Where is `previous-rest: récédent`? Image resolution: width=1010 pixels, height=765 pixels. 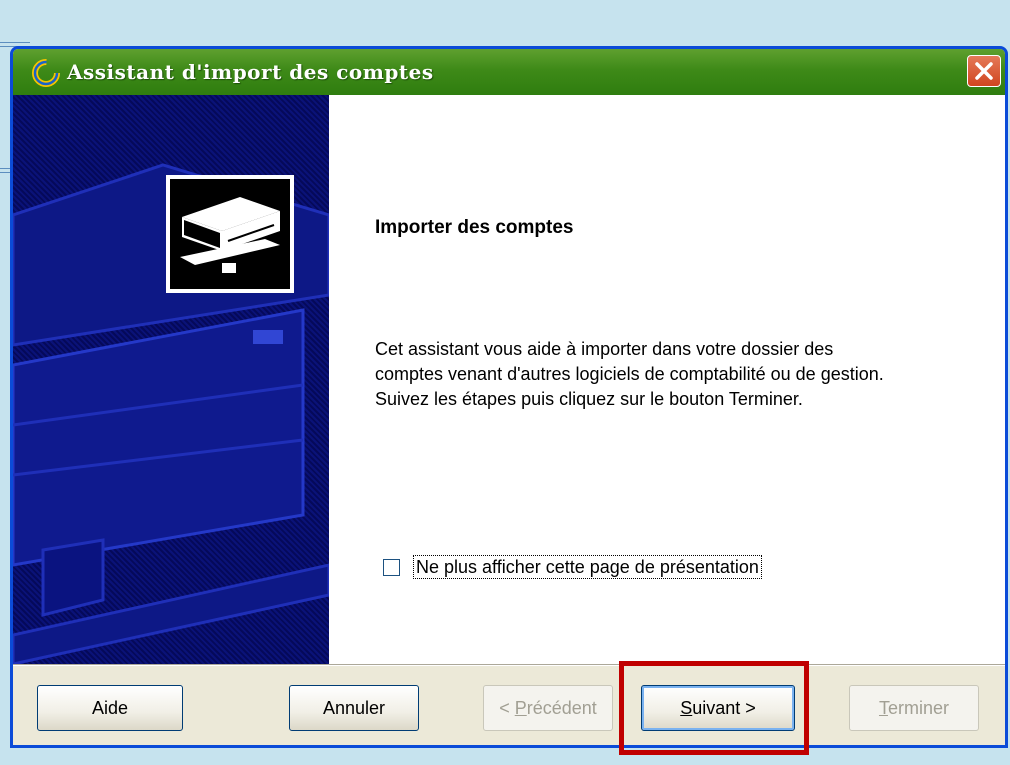
previous-rest: récédent is located at coordinates (561, 708).